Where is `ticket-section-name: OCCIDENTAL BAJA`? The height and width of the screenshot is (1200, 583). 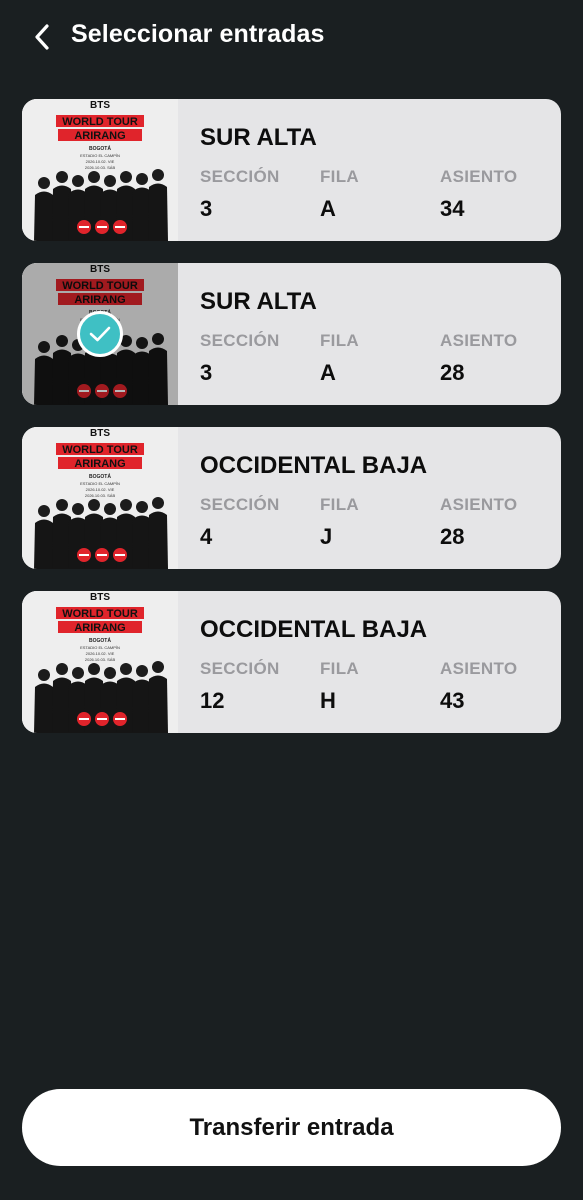
ticket-section-name: OCCIDENTAL BAJA is located at coordinates (314, 465).